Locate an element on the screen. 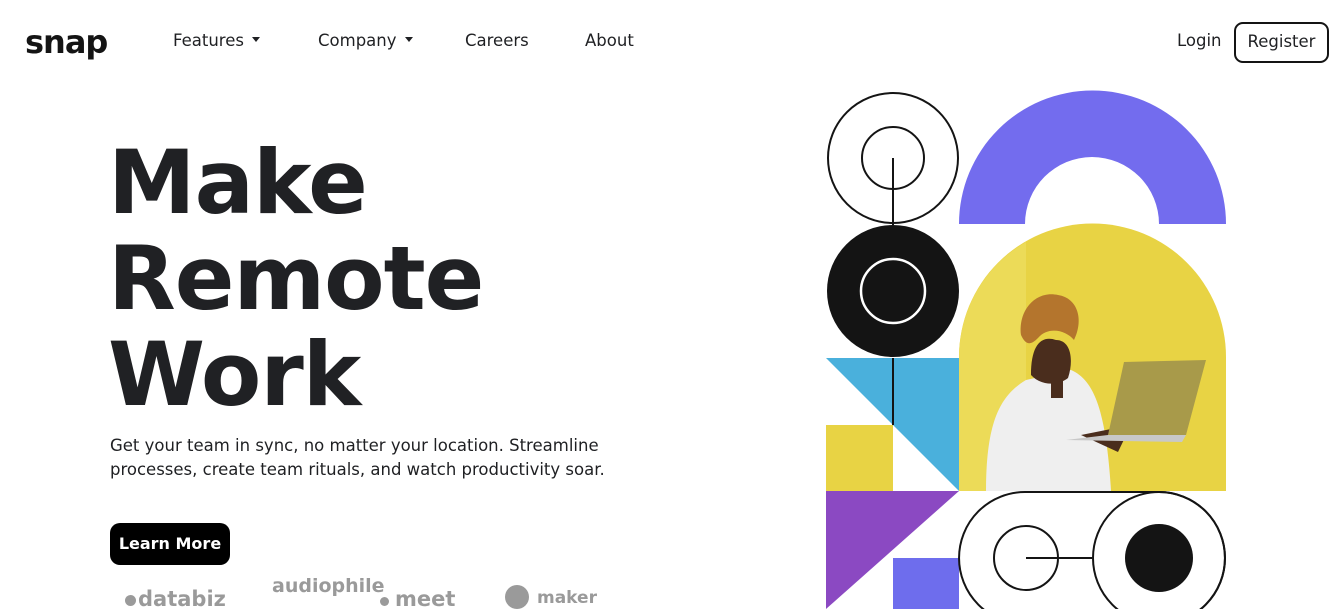 This screenshot has height=609, width=1343. databiz-dot-icon is located at coordinates (130, 600).